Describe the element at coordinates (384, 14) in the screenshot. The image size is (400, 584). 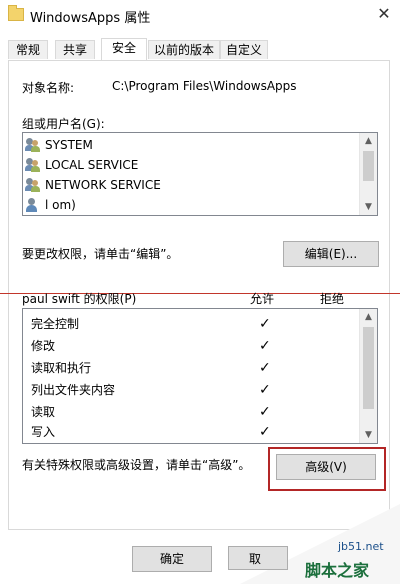
I see `close-button: ✕` at that location.